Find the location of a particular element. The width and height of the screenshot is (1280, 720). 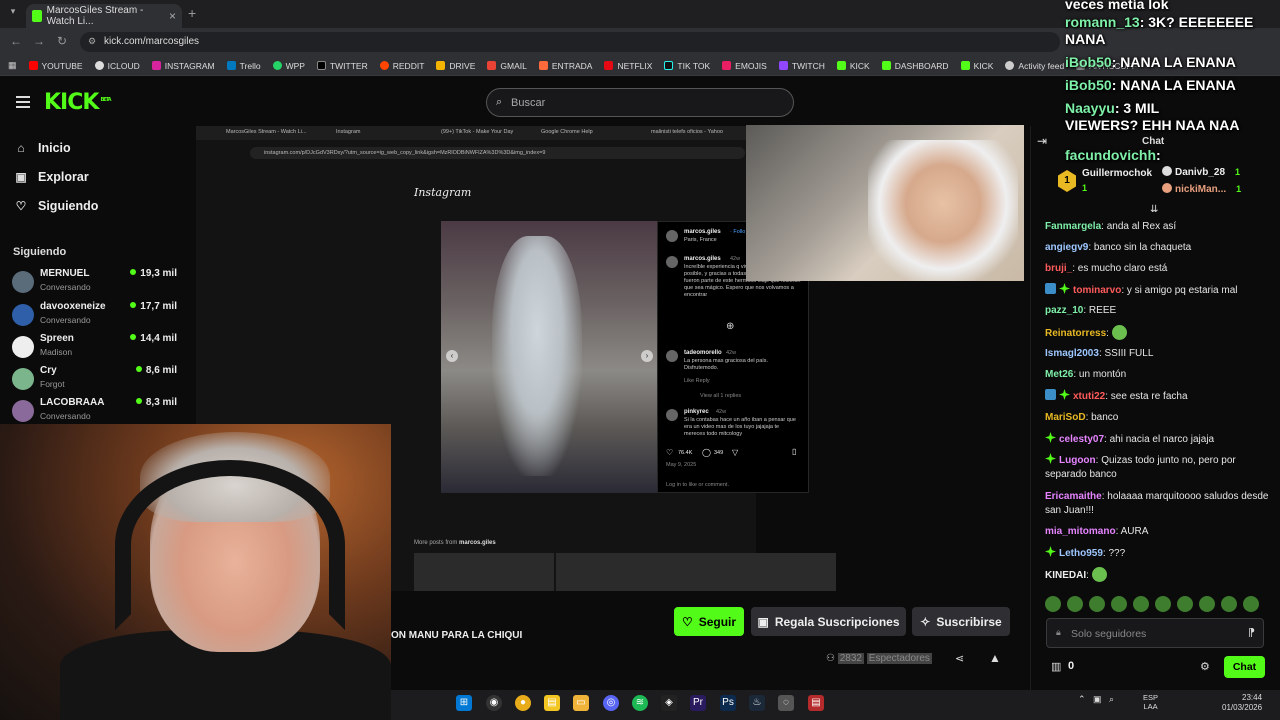

chat-username: Ericamaithe is located at coordinates (1073, 496).